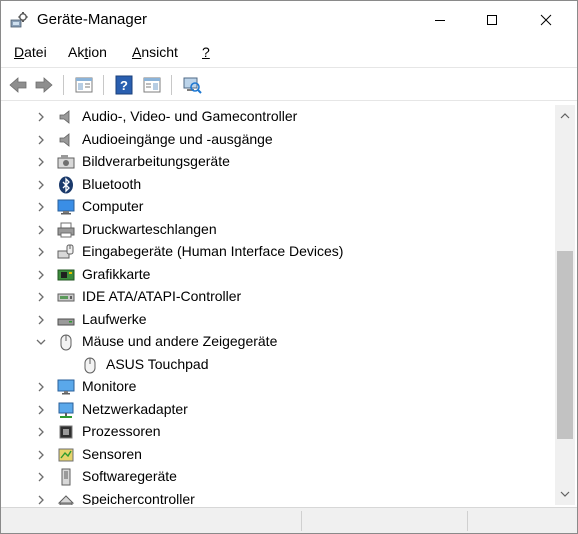 The width and height of the screenshot is (578, 534). I want to click on minimize-button, so click(440, 20).